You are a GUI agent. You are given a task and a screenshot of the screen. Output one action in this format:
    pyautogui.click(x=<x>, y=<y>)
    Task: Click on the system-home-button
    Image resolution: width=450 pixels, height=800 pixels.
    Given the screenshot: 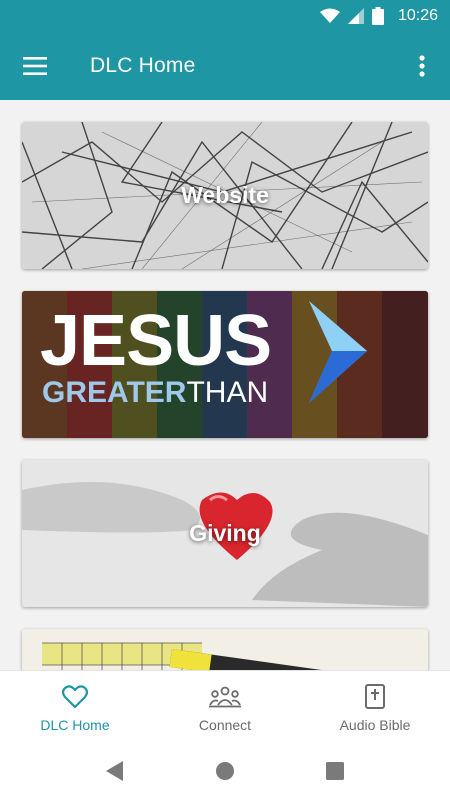 What is the action you would take?
    pyautogui.click(x=225, y=771)
    